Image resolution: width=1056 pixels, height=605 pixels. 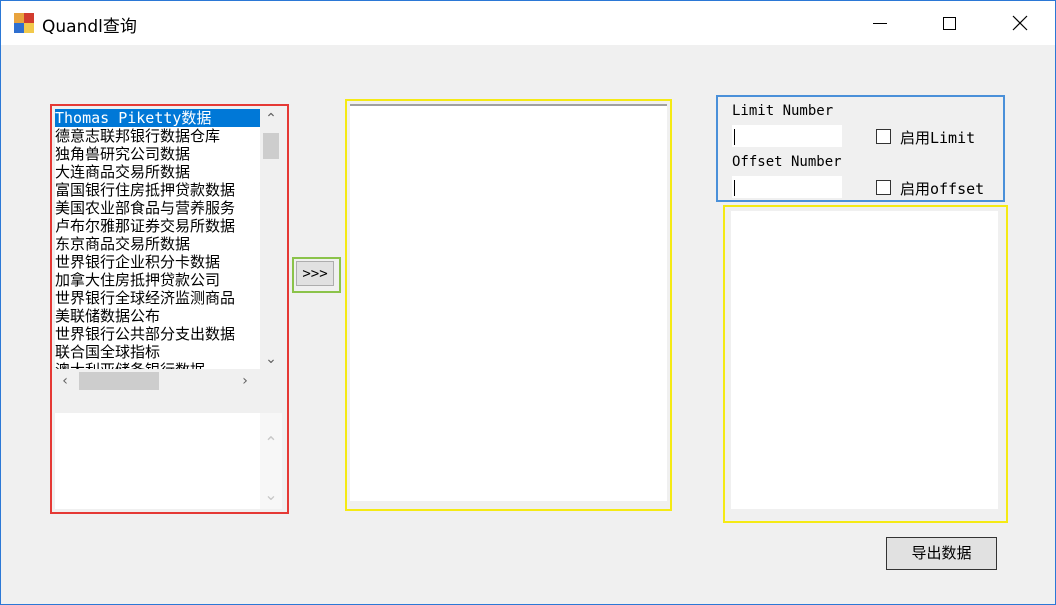 I want to click on enable-offset-label: 启用offset, so click(x=942, y=189).